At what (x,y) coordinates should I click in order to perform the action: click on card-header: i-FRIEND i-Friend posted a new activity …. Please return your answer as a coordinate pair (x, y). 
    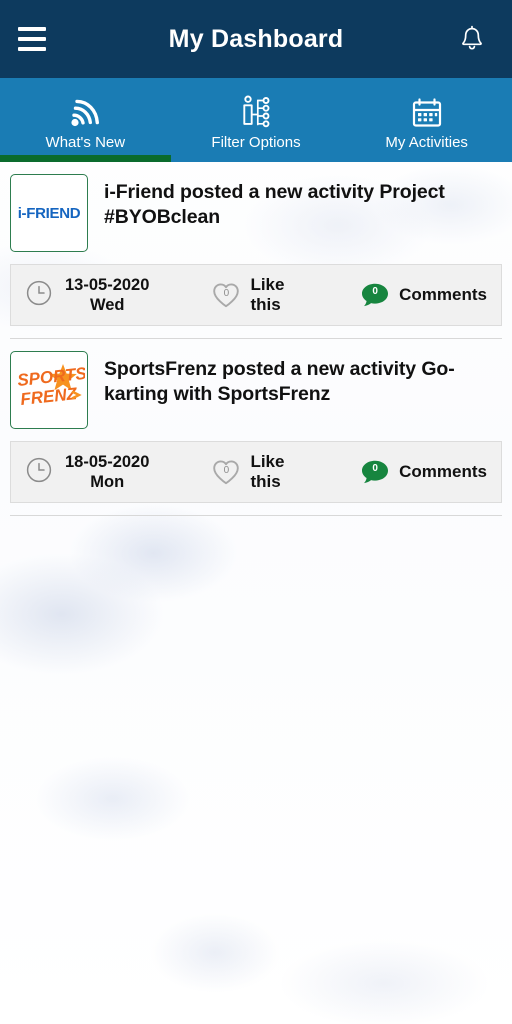
    Looking at the image, I should click on (256, 213).